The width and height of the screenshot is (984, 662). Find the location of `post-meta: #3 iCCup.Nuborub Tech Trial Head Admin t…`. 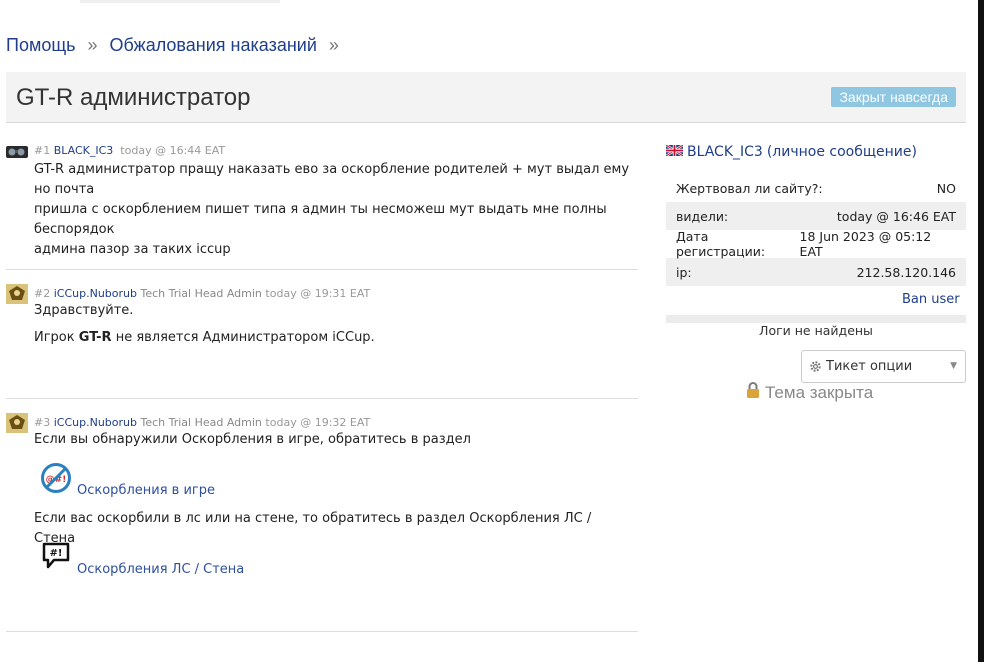

post-meta: #3 iCCup.Nuborub Tech Trial Head Admin t… is located at coordinates (202, 422).